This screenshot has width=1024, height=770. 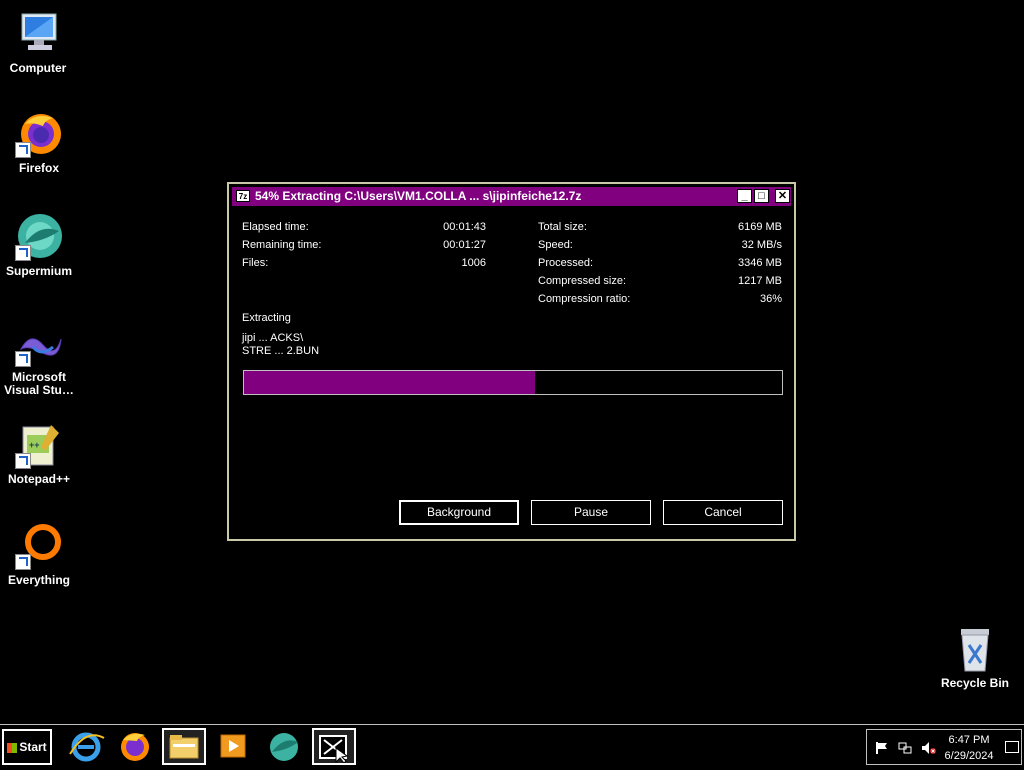 What do you see at coordinates (464, 227) in the screenshot?
I see `stat-value: 00:01:43` at bounding box center [464, 227].